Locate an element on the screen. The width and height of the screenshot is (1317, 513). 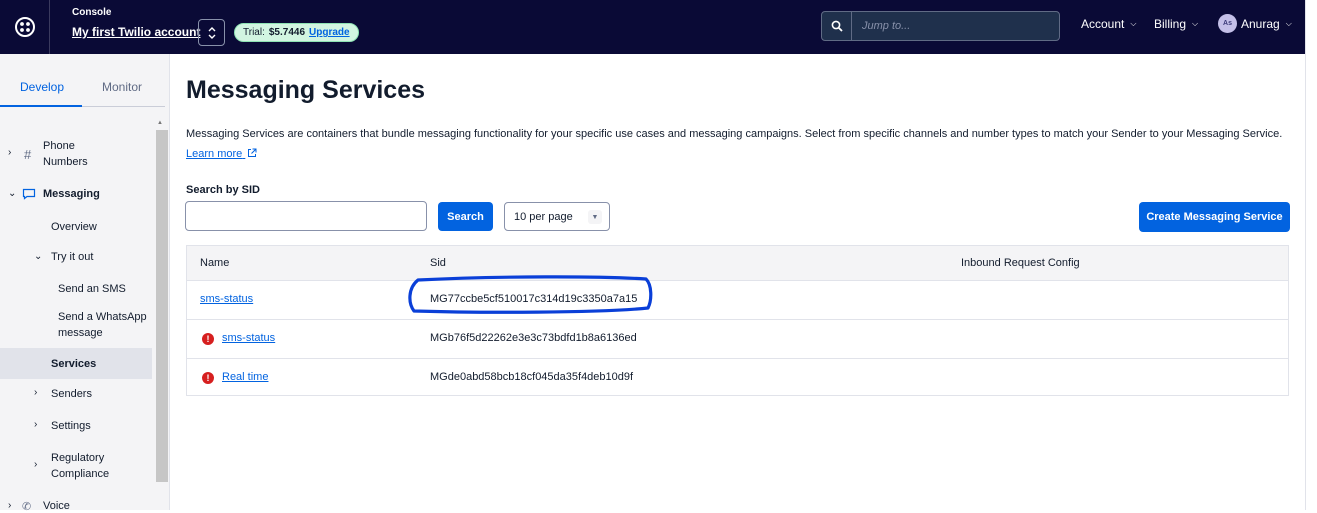
sidebar-item-phone-numbers-line2: Numbers is located at coordinates (65, 162).